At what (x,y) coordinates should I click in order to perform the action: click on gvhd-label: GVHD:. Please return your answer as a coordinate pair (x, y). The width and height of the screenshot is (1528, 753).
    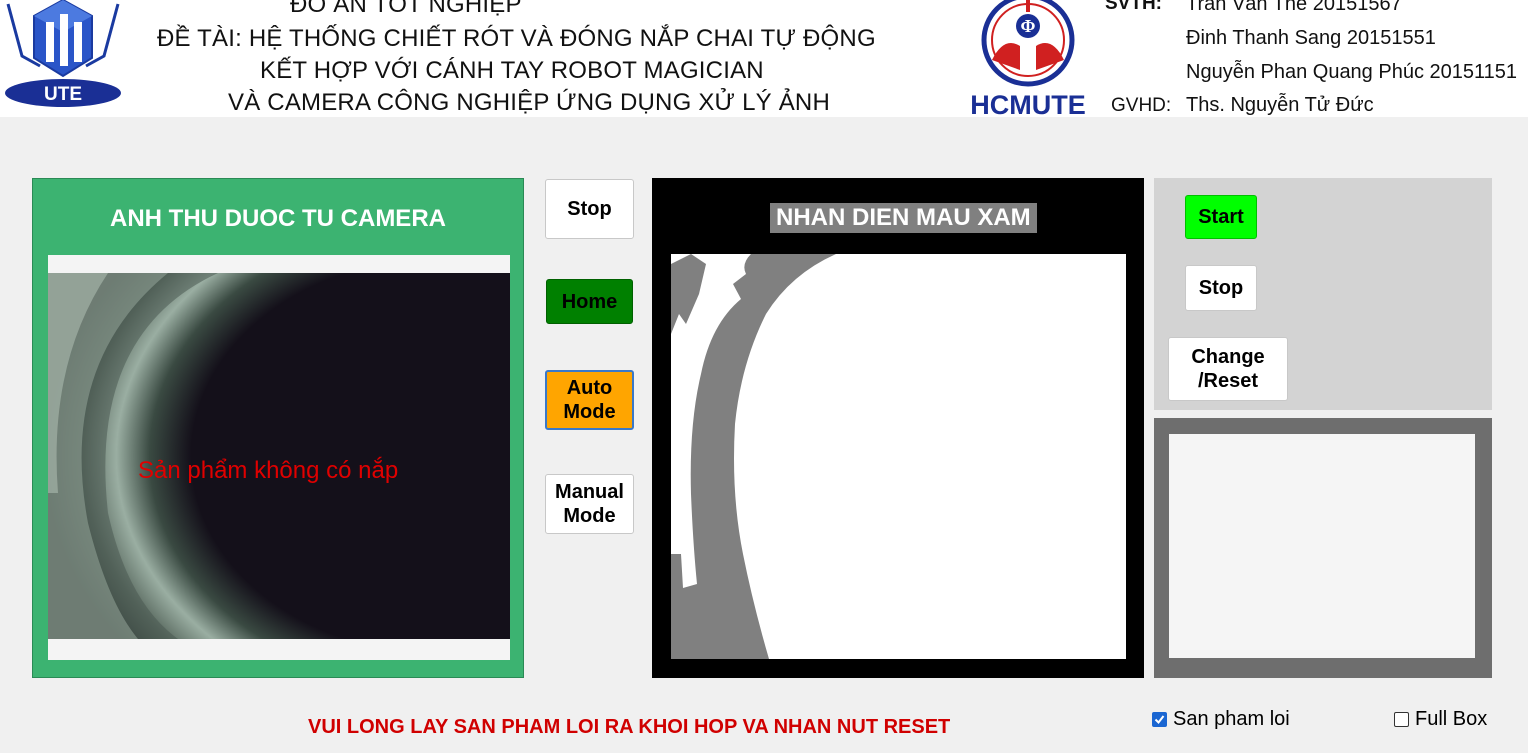
    Looking at the image, I should click on (1141, 105).